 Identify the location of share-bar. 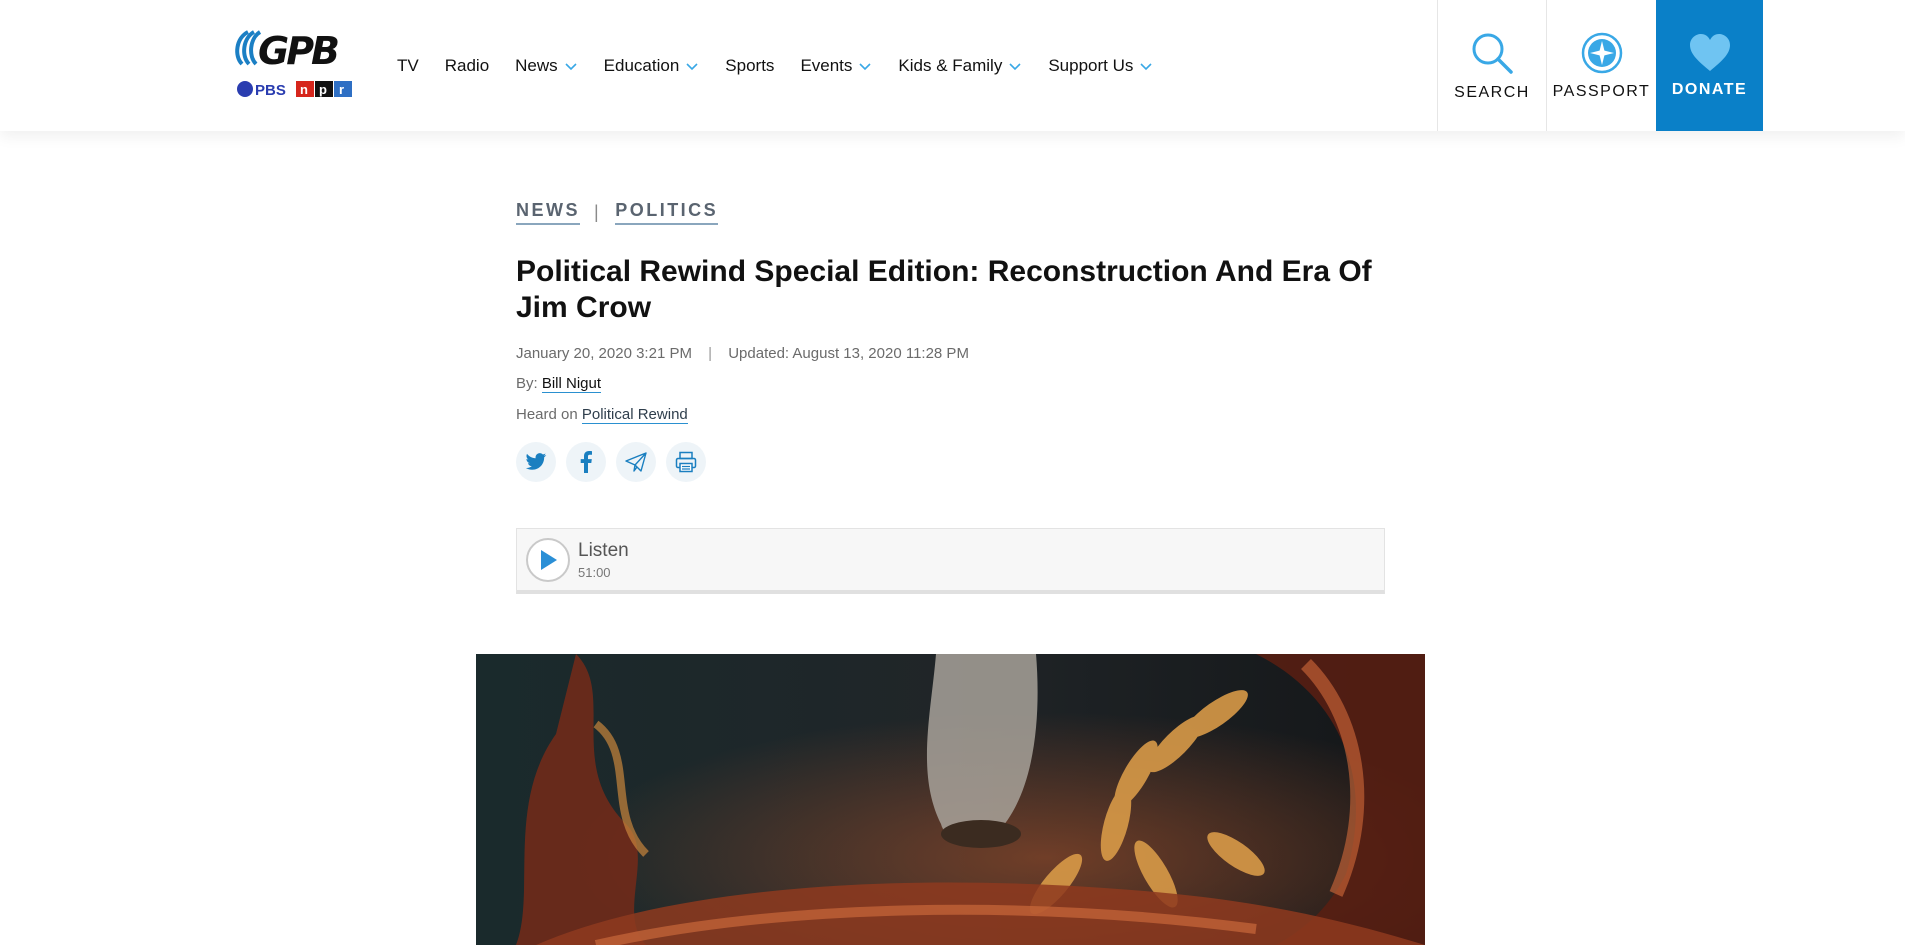
(616, 462).